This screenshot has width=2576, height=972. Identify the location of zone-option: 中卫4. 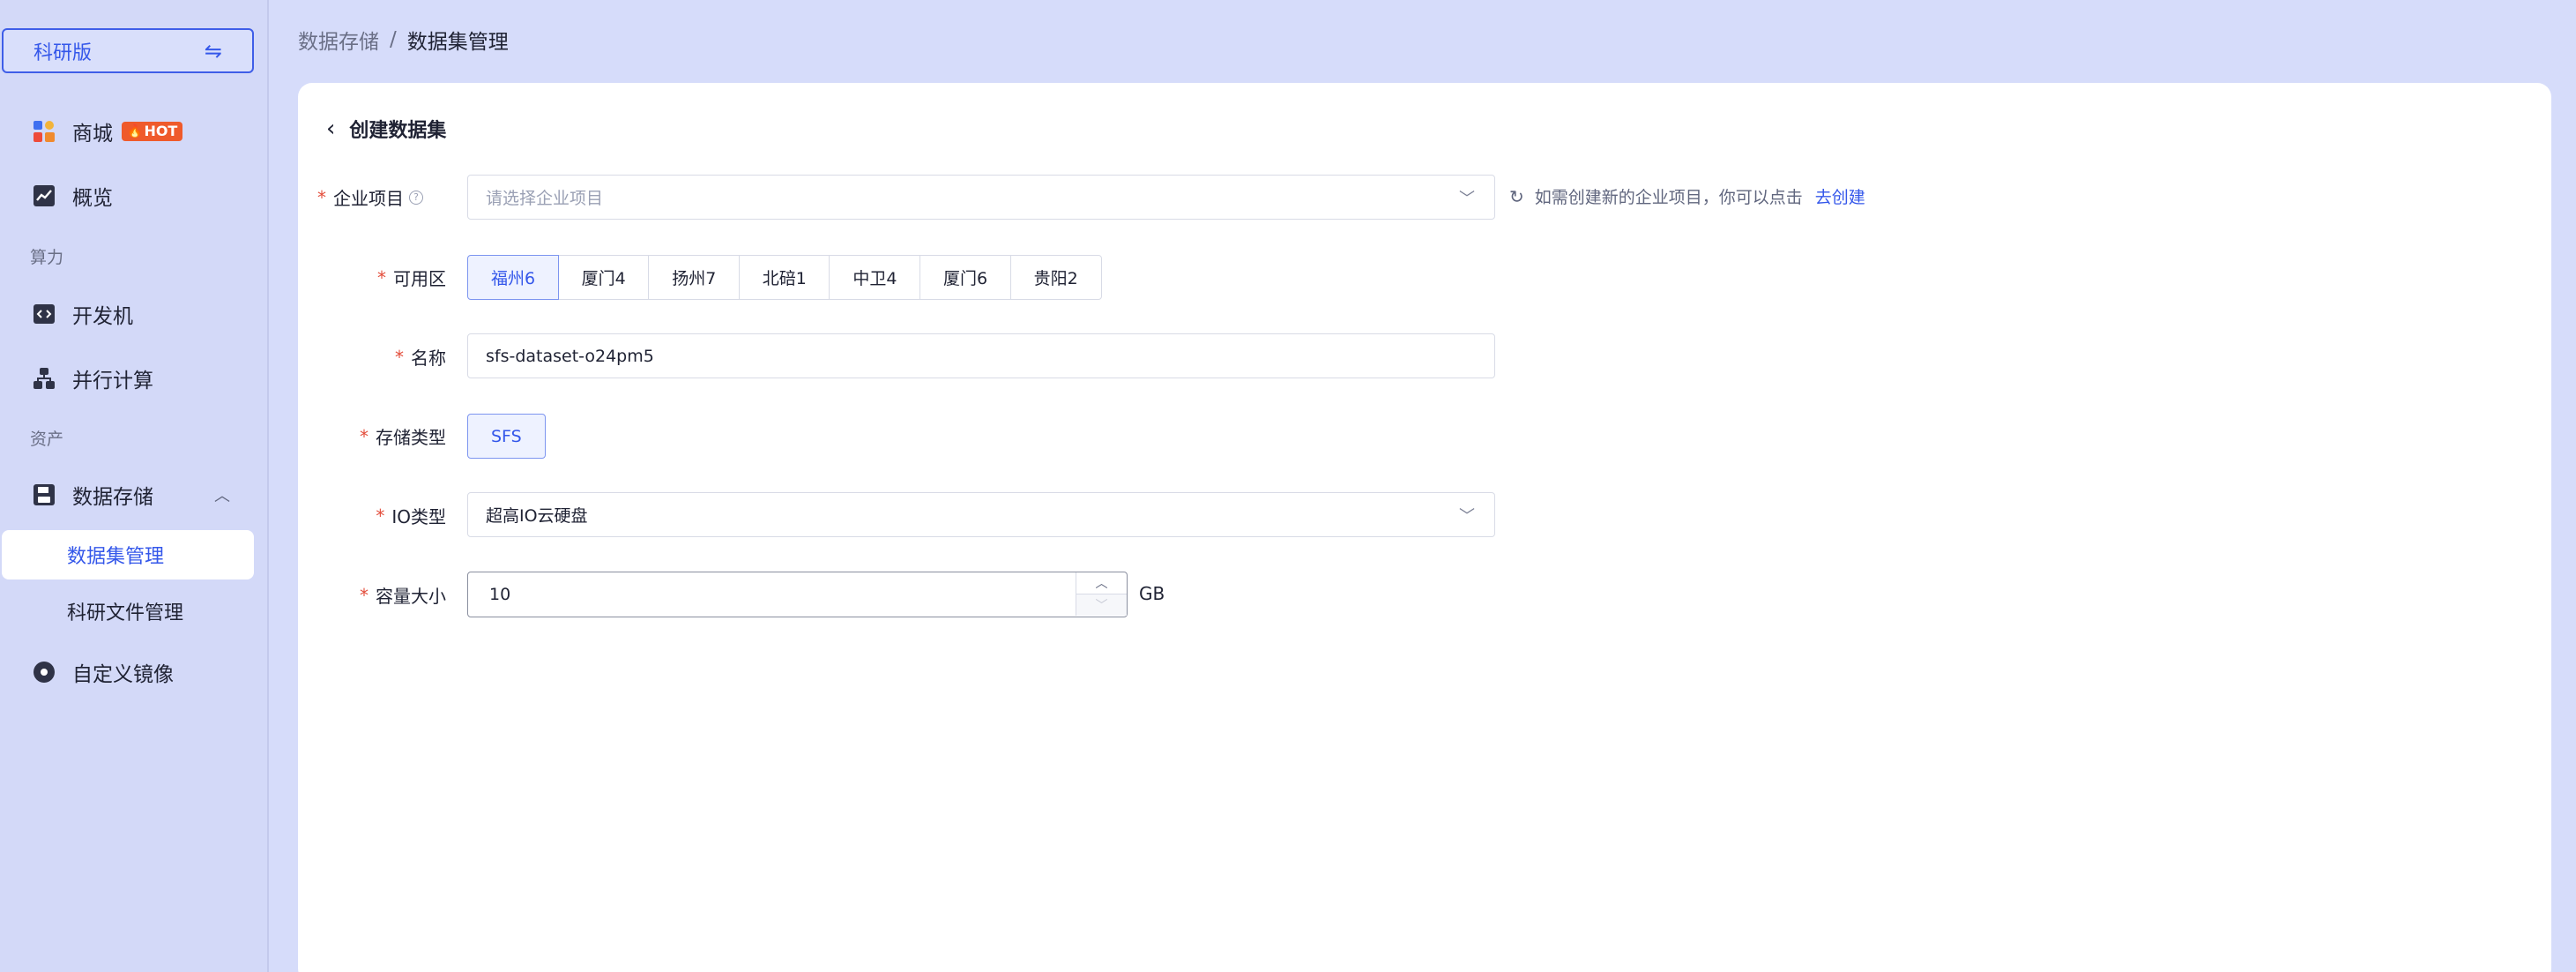
(875, 277).